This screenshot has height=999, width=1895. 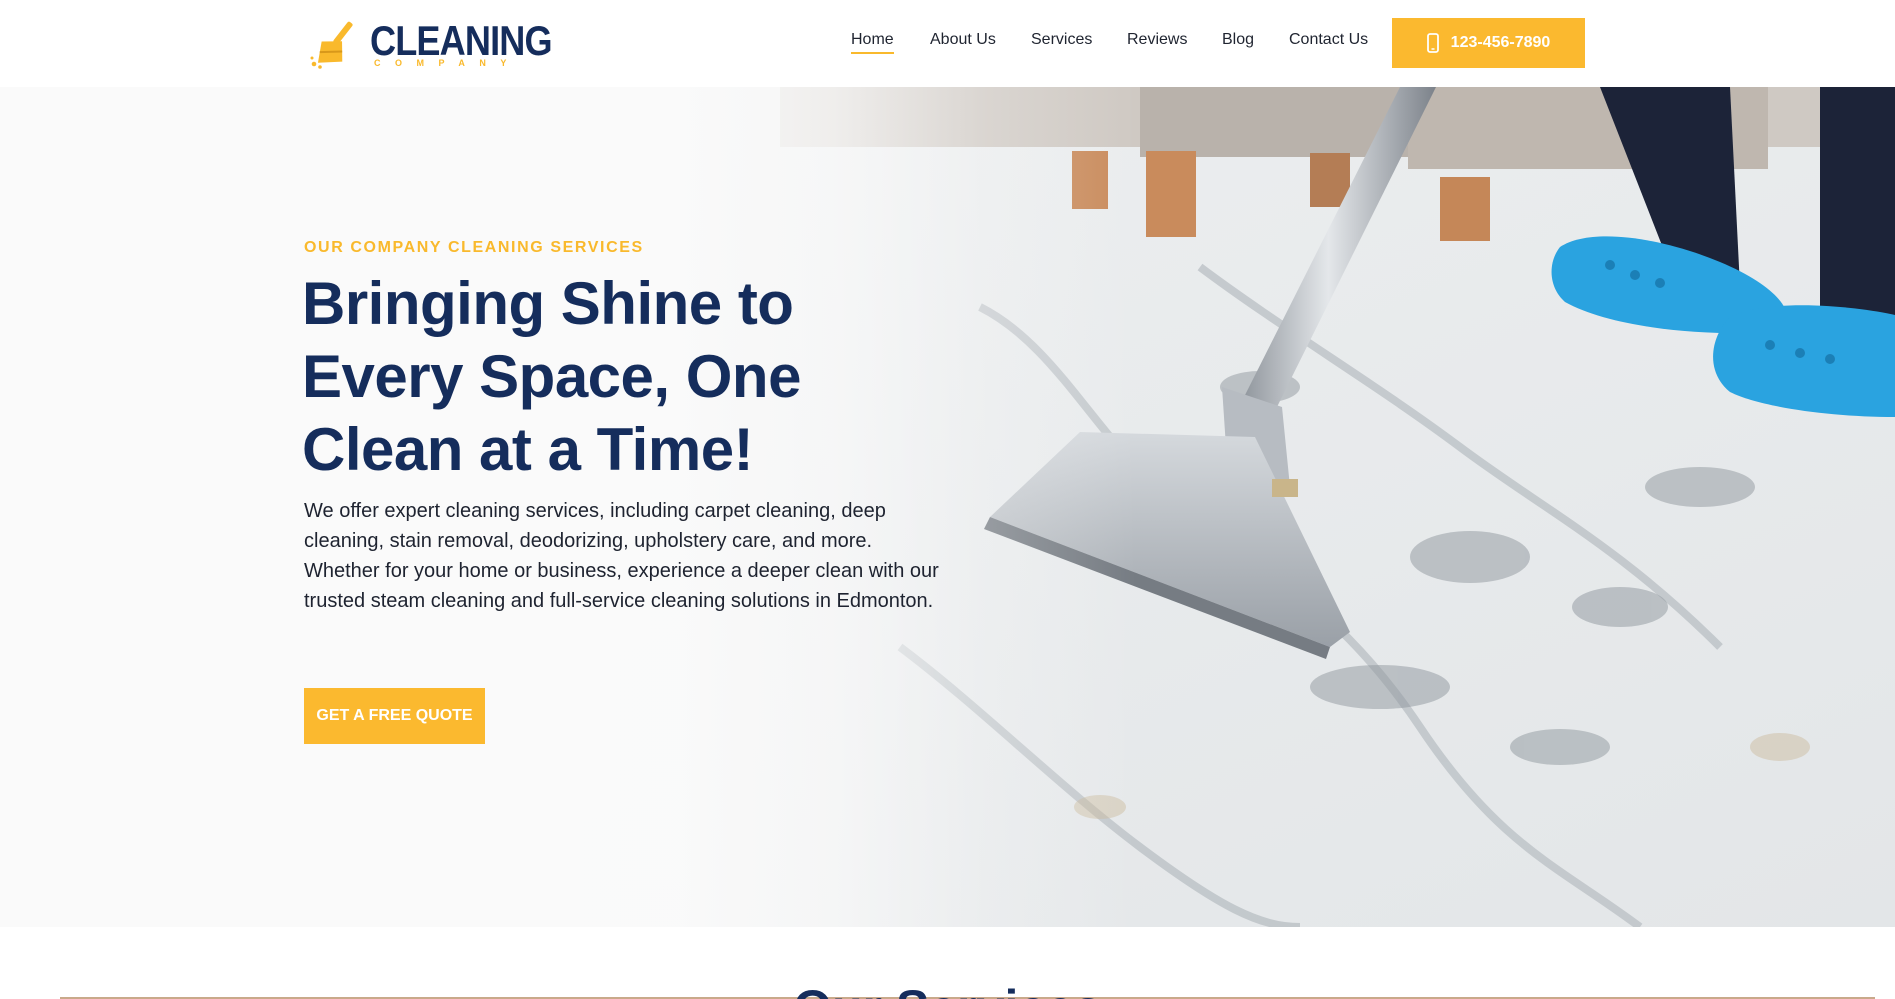 What do you see at coordinates (947, 989) in the screenshot?
I see `services-title: Our Services` at bounding box center [947, 989].